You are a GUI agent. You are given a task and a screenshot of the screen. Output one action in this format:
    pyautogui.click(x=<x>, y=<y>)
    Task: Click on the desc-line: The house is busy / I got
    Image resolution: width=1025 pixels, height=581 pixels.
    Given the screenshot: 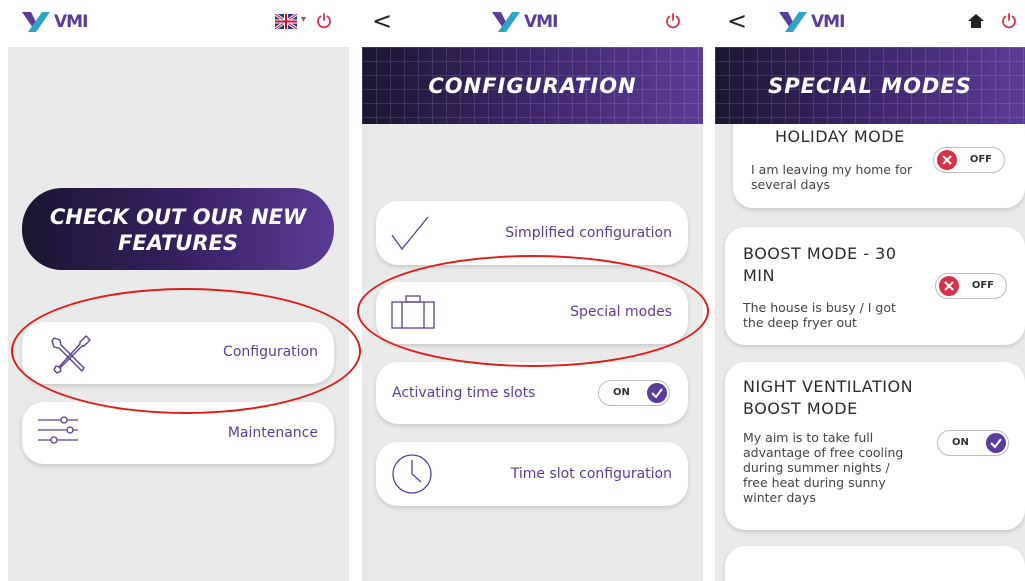 What is the action you would take?
    pyautogui.click(x=819, y=307)
    